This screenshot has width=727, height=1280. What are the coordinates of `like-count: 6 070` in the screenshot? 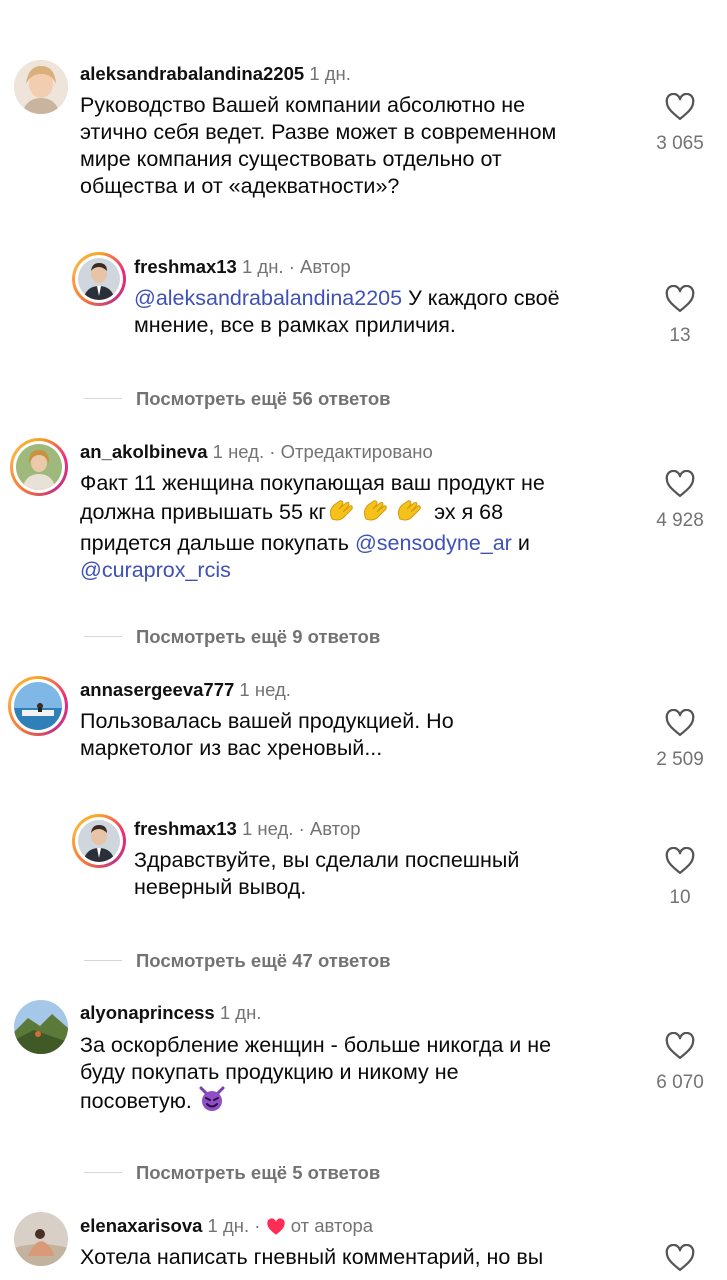 It's located at (680, 1082).